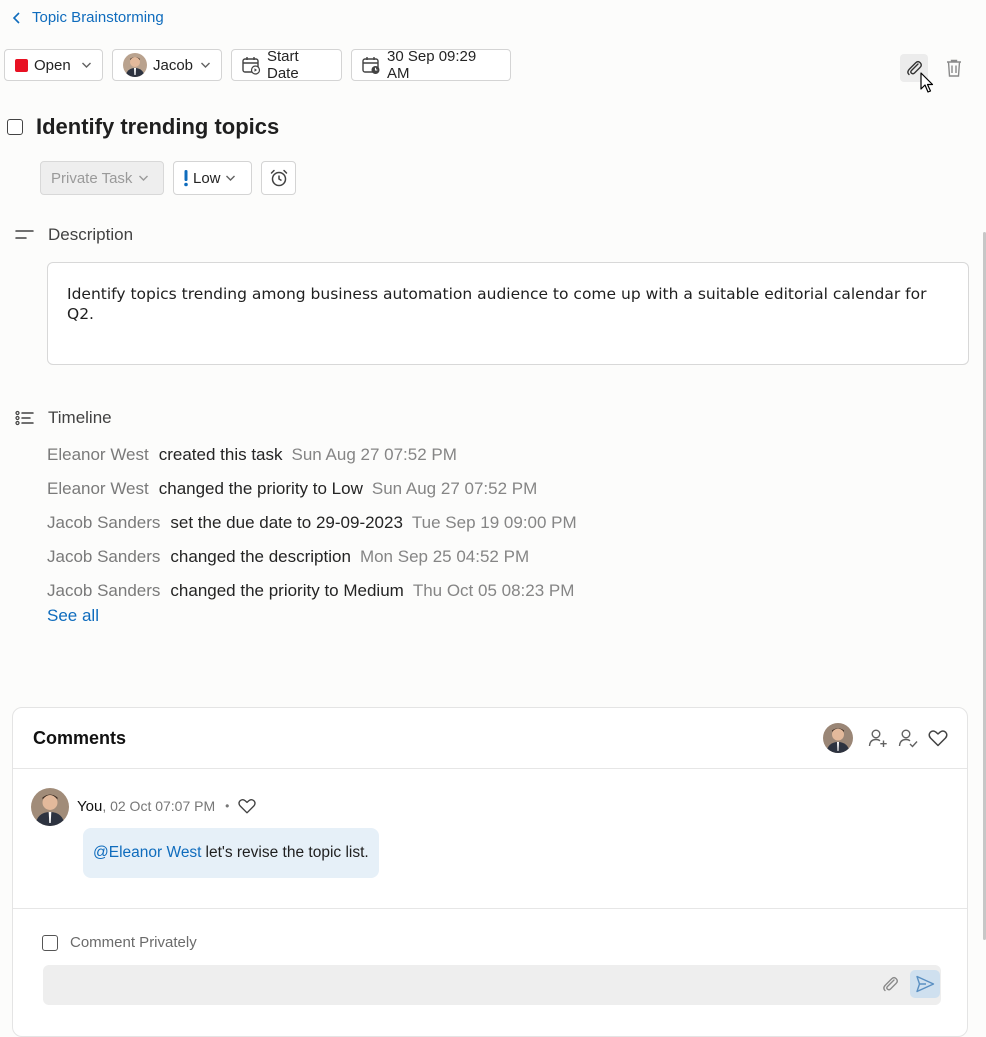 The width and height of the screenshot is (986, 1037). I want to click on list-icon, so click(24, 418).